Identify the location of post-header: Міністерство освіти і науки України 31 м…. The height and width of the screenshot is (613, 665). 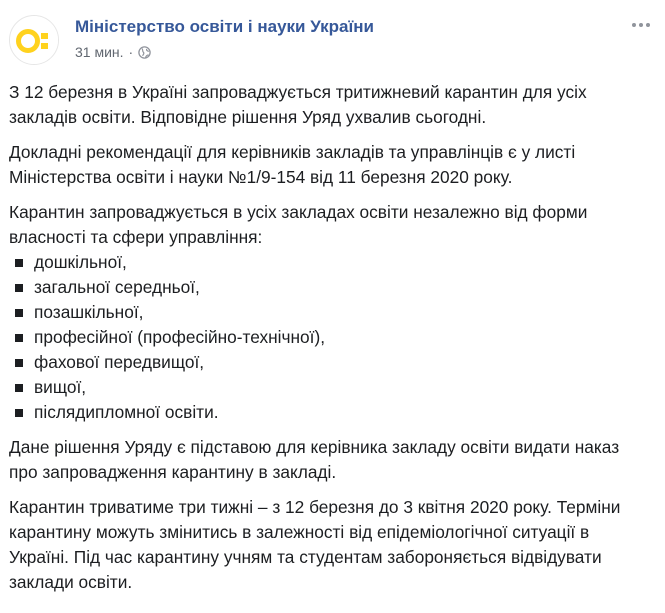
(334, 39).